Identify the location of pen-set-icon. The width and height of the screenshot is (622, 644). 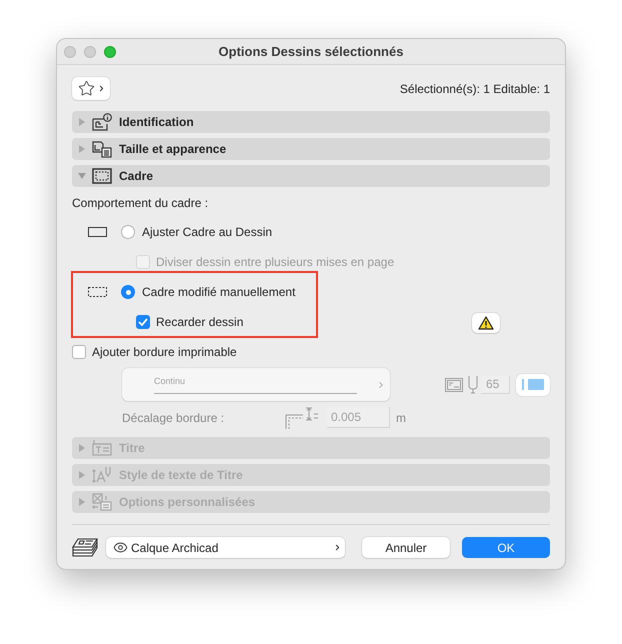
(454, 385).